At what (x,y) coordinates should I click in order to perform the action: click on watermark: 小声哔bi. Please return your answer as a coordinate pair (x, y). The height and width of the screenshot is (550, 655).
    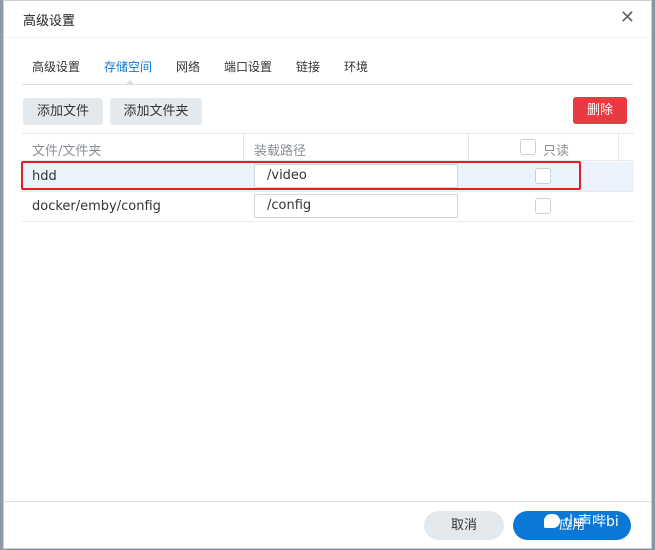
    Looking at the image, I should click on (581, 521).